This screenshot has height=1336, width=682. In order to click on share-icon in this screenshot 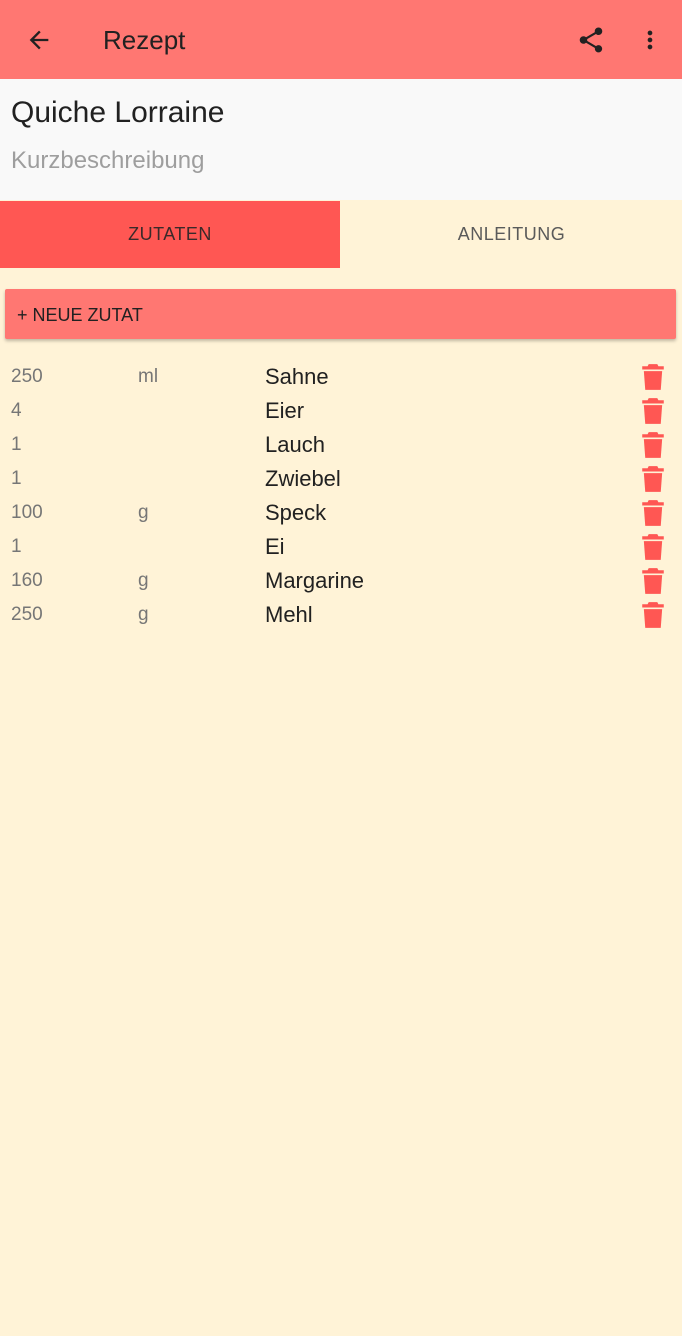, I will do `click(591, 40)`.